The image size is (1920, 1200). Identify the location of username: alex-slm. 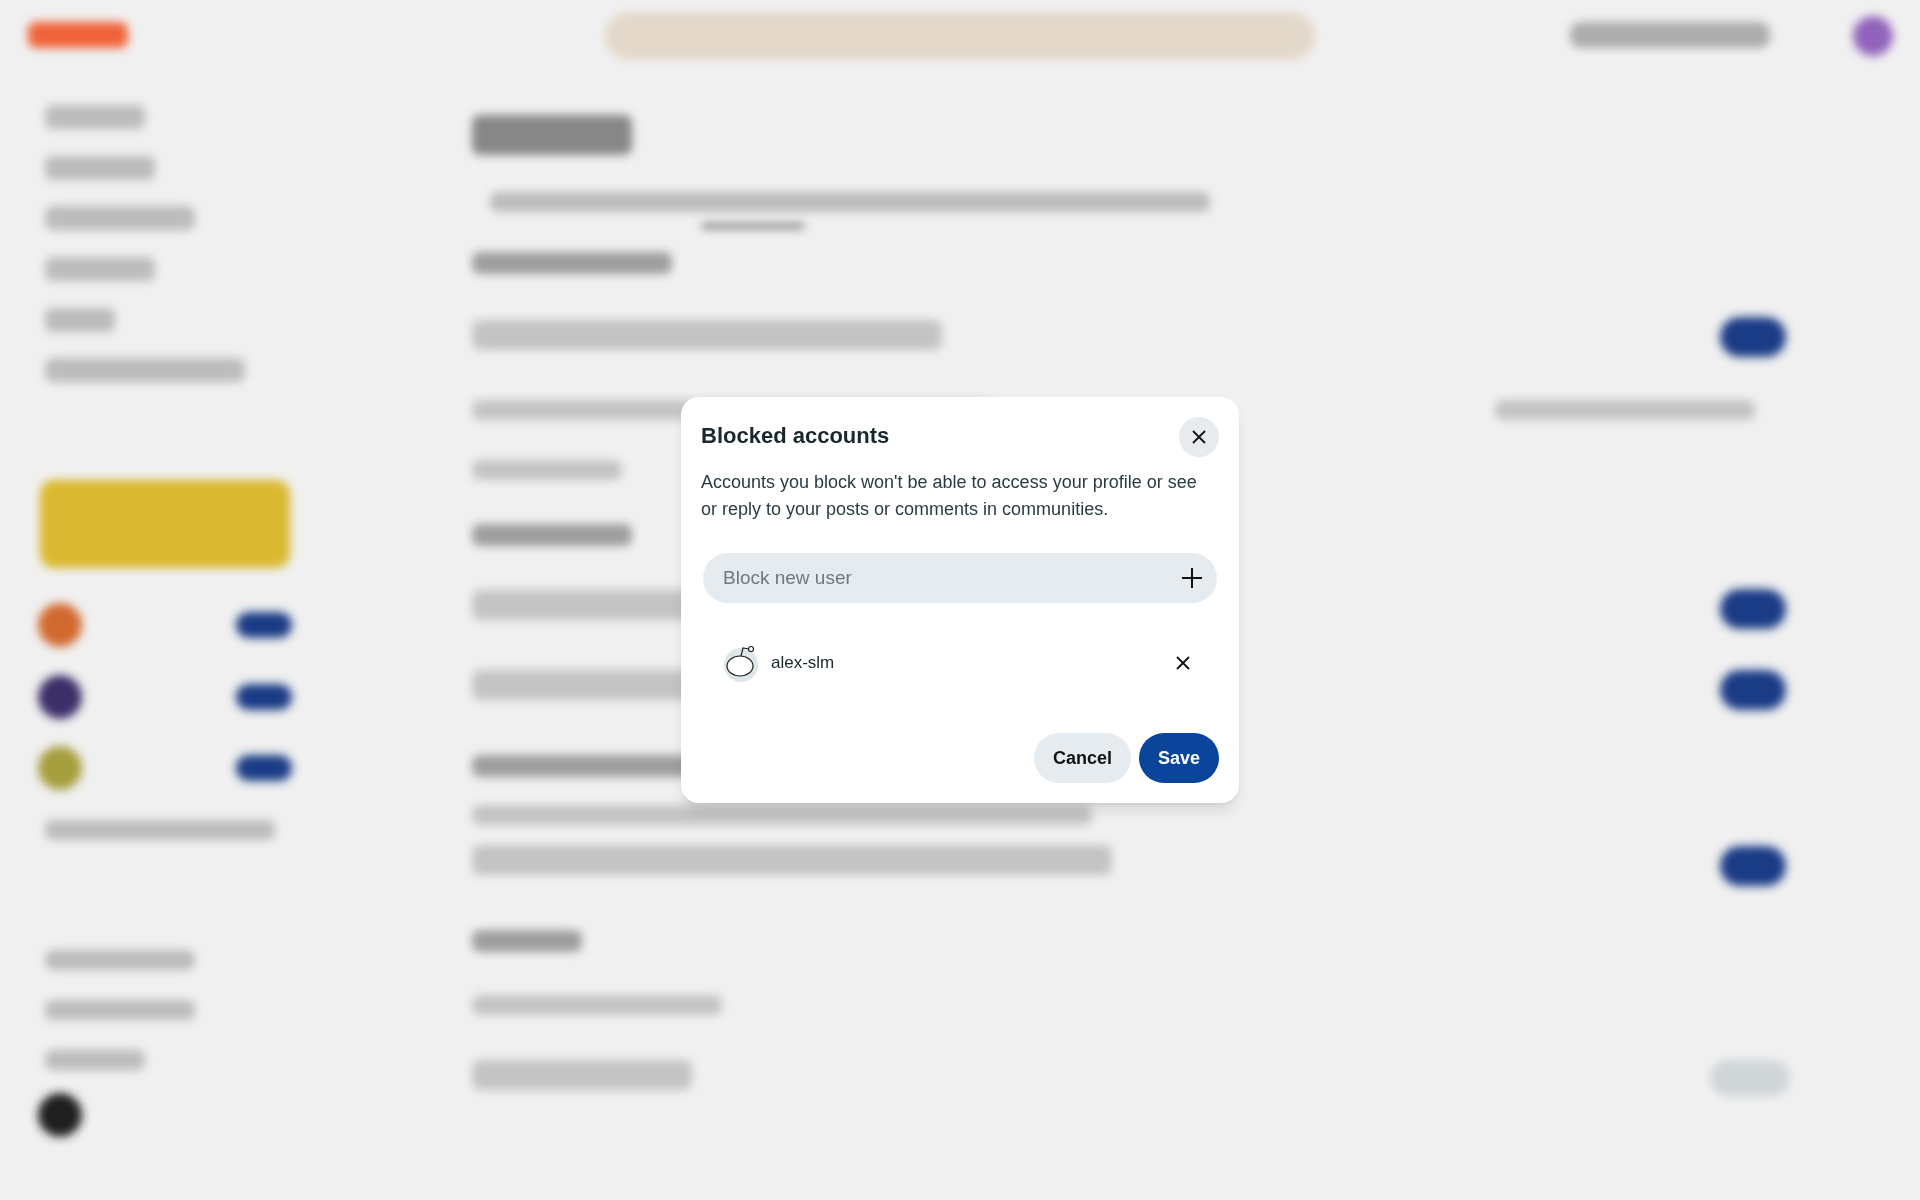
(803, 663).